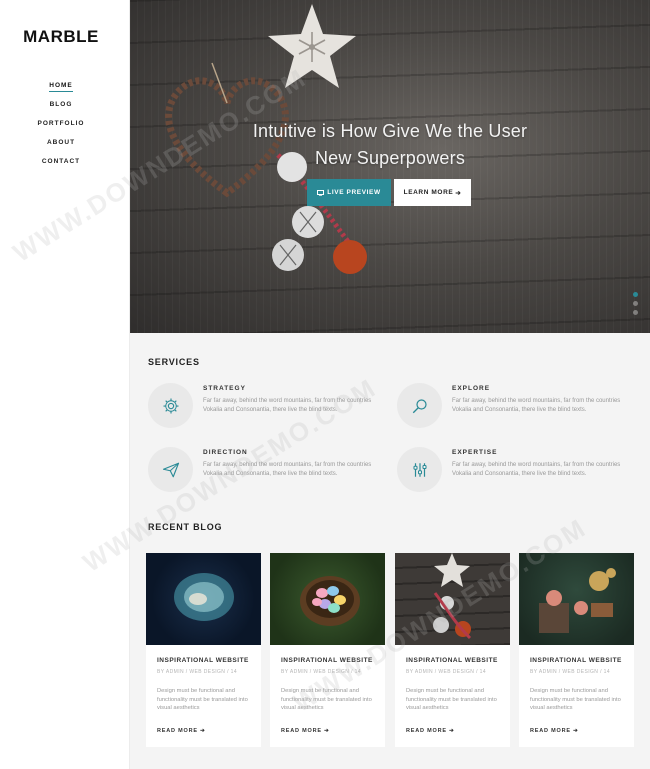 Image resolution: width=650 pixels, height=769 pixels. What do you see at coordinates (61, 109) in the screenshot?
I see `nav-item-blog: BLOG` at bounding box center [61, 109].